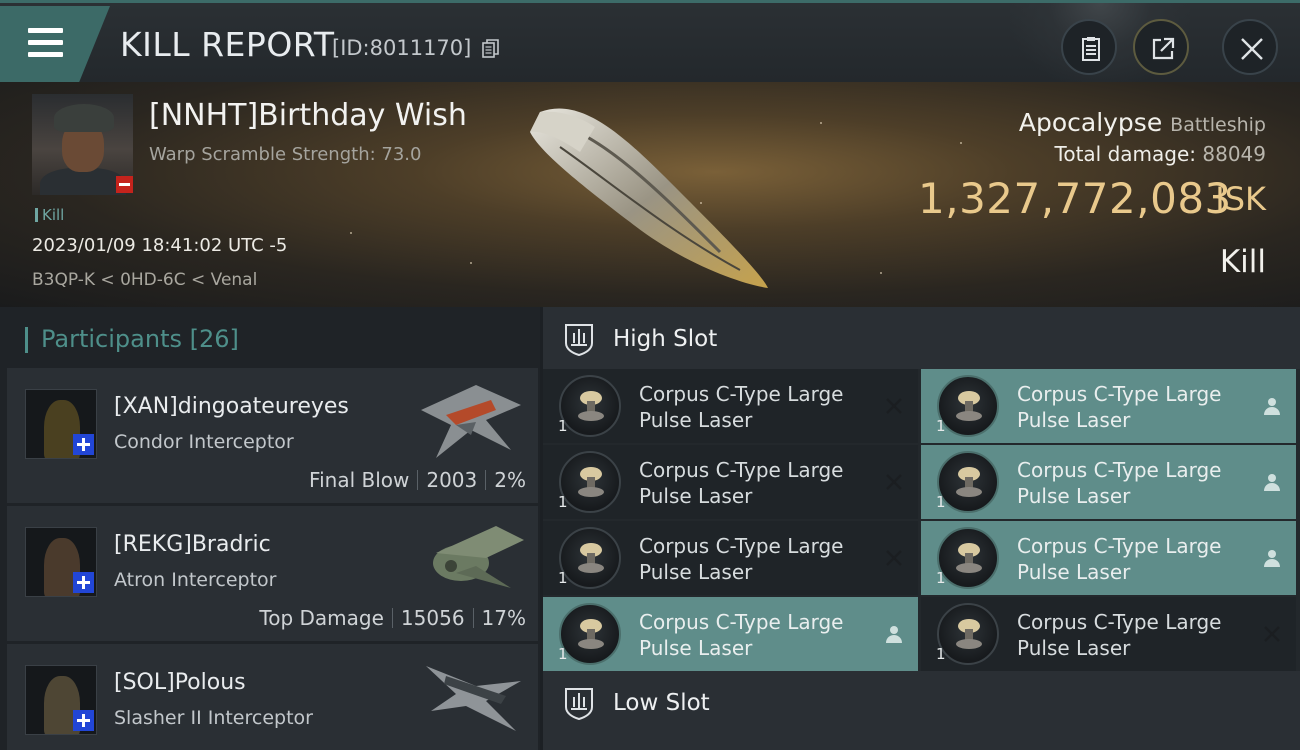 This screenshot has width=1300, height=750. Describe the element at coordinates (285, 154) in the screenshot. I see `warp-scramble-strength: Warp Scramble Strength: 73.0` at that location.